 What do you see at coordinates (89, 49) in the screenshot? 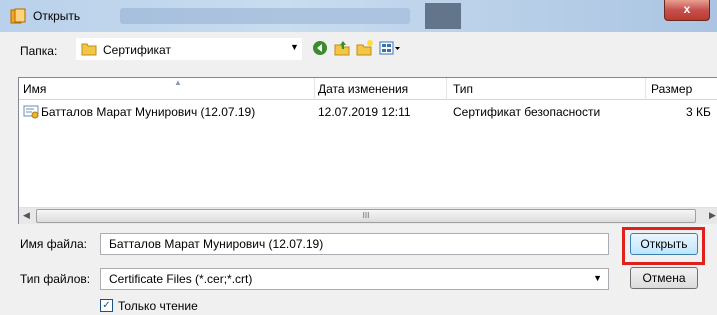
I see `folder-icon` at bounding box center [89, 49].